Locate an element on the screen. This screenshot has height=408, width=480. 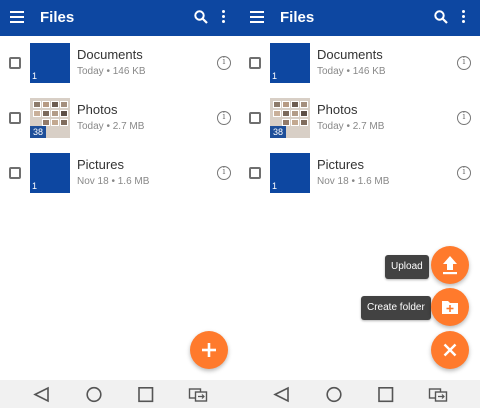
plus-icon is located at coordinates (209, 350).